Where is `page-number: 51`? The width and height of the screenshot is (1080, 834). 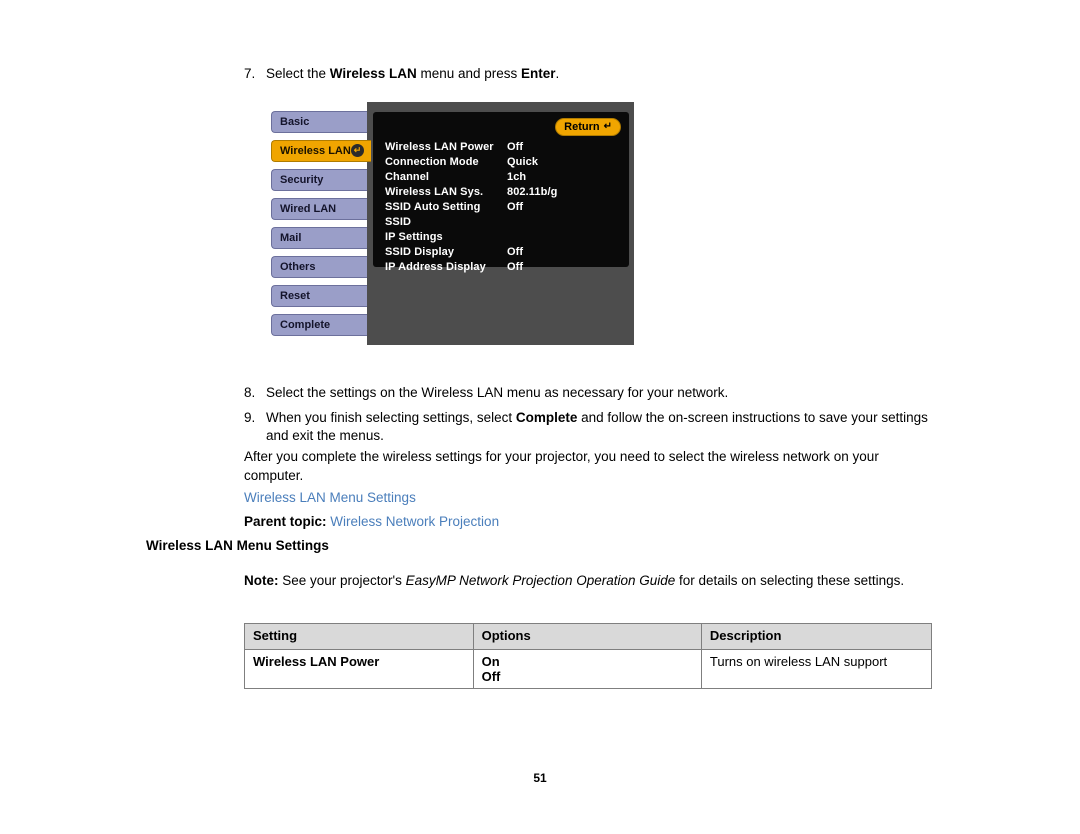 page-number: 51 is located at coordinates (540, 778).